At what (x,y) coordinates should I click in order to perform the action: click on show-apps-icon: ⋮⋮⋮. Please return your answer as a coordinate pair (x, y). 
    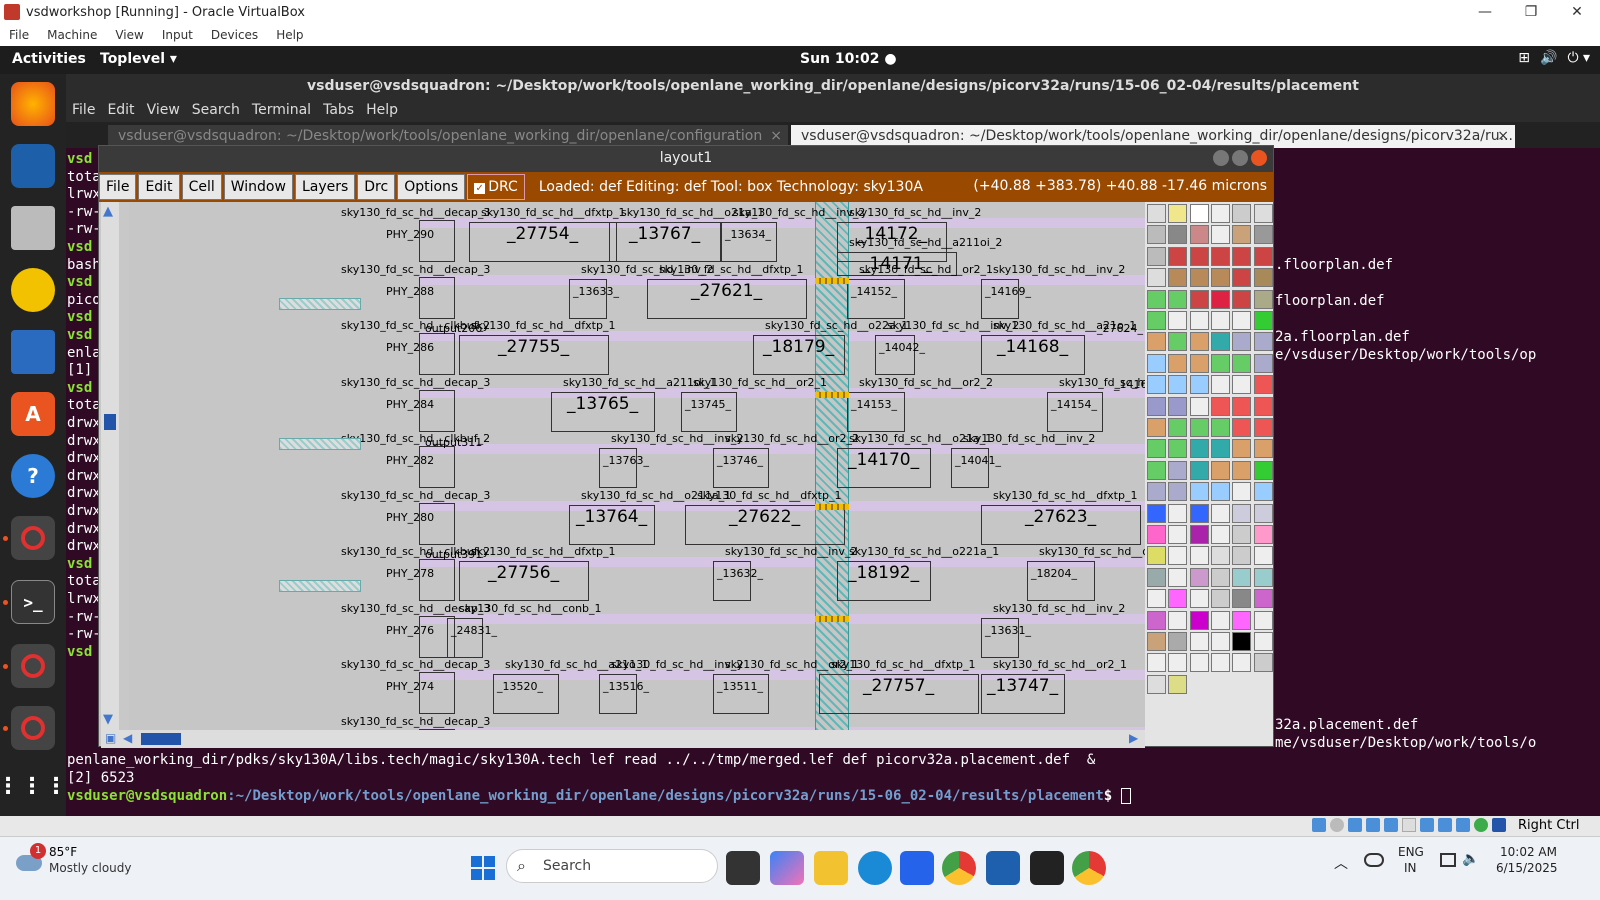
    Looking at the image, I should click on (33, 786).